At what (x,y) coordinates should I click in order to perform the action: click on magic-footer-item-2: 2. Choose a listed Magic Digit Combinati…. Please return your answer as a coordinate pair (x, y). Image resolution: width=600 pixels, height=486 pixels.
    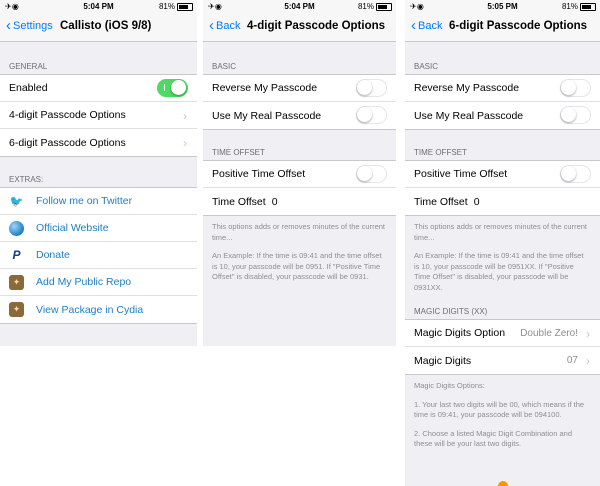
    Looking at the image, I should click on (493, 438).